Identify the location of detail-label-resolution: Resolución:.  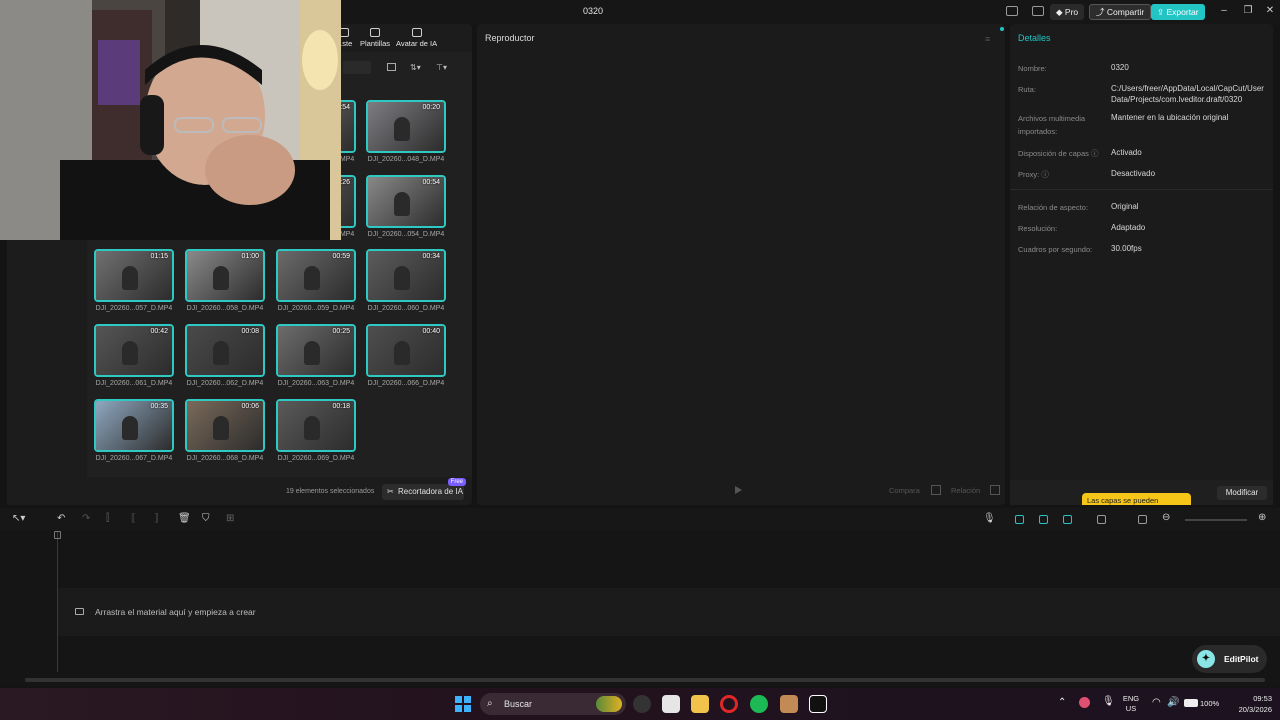
(1038, 228).